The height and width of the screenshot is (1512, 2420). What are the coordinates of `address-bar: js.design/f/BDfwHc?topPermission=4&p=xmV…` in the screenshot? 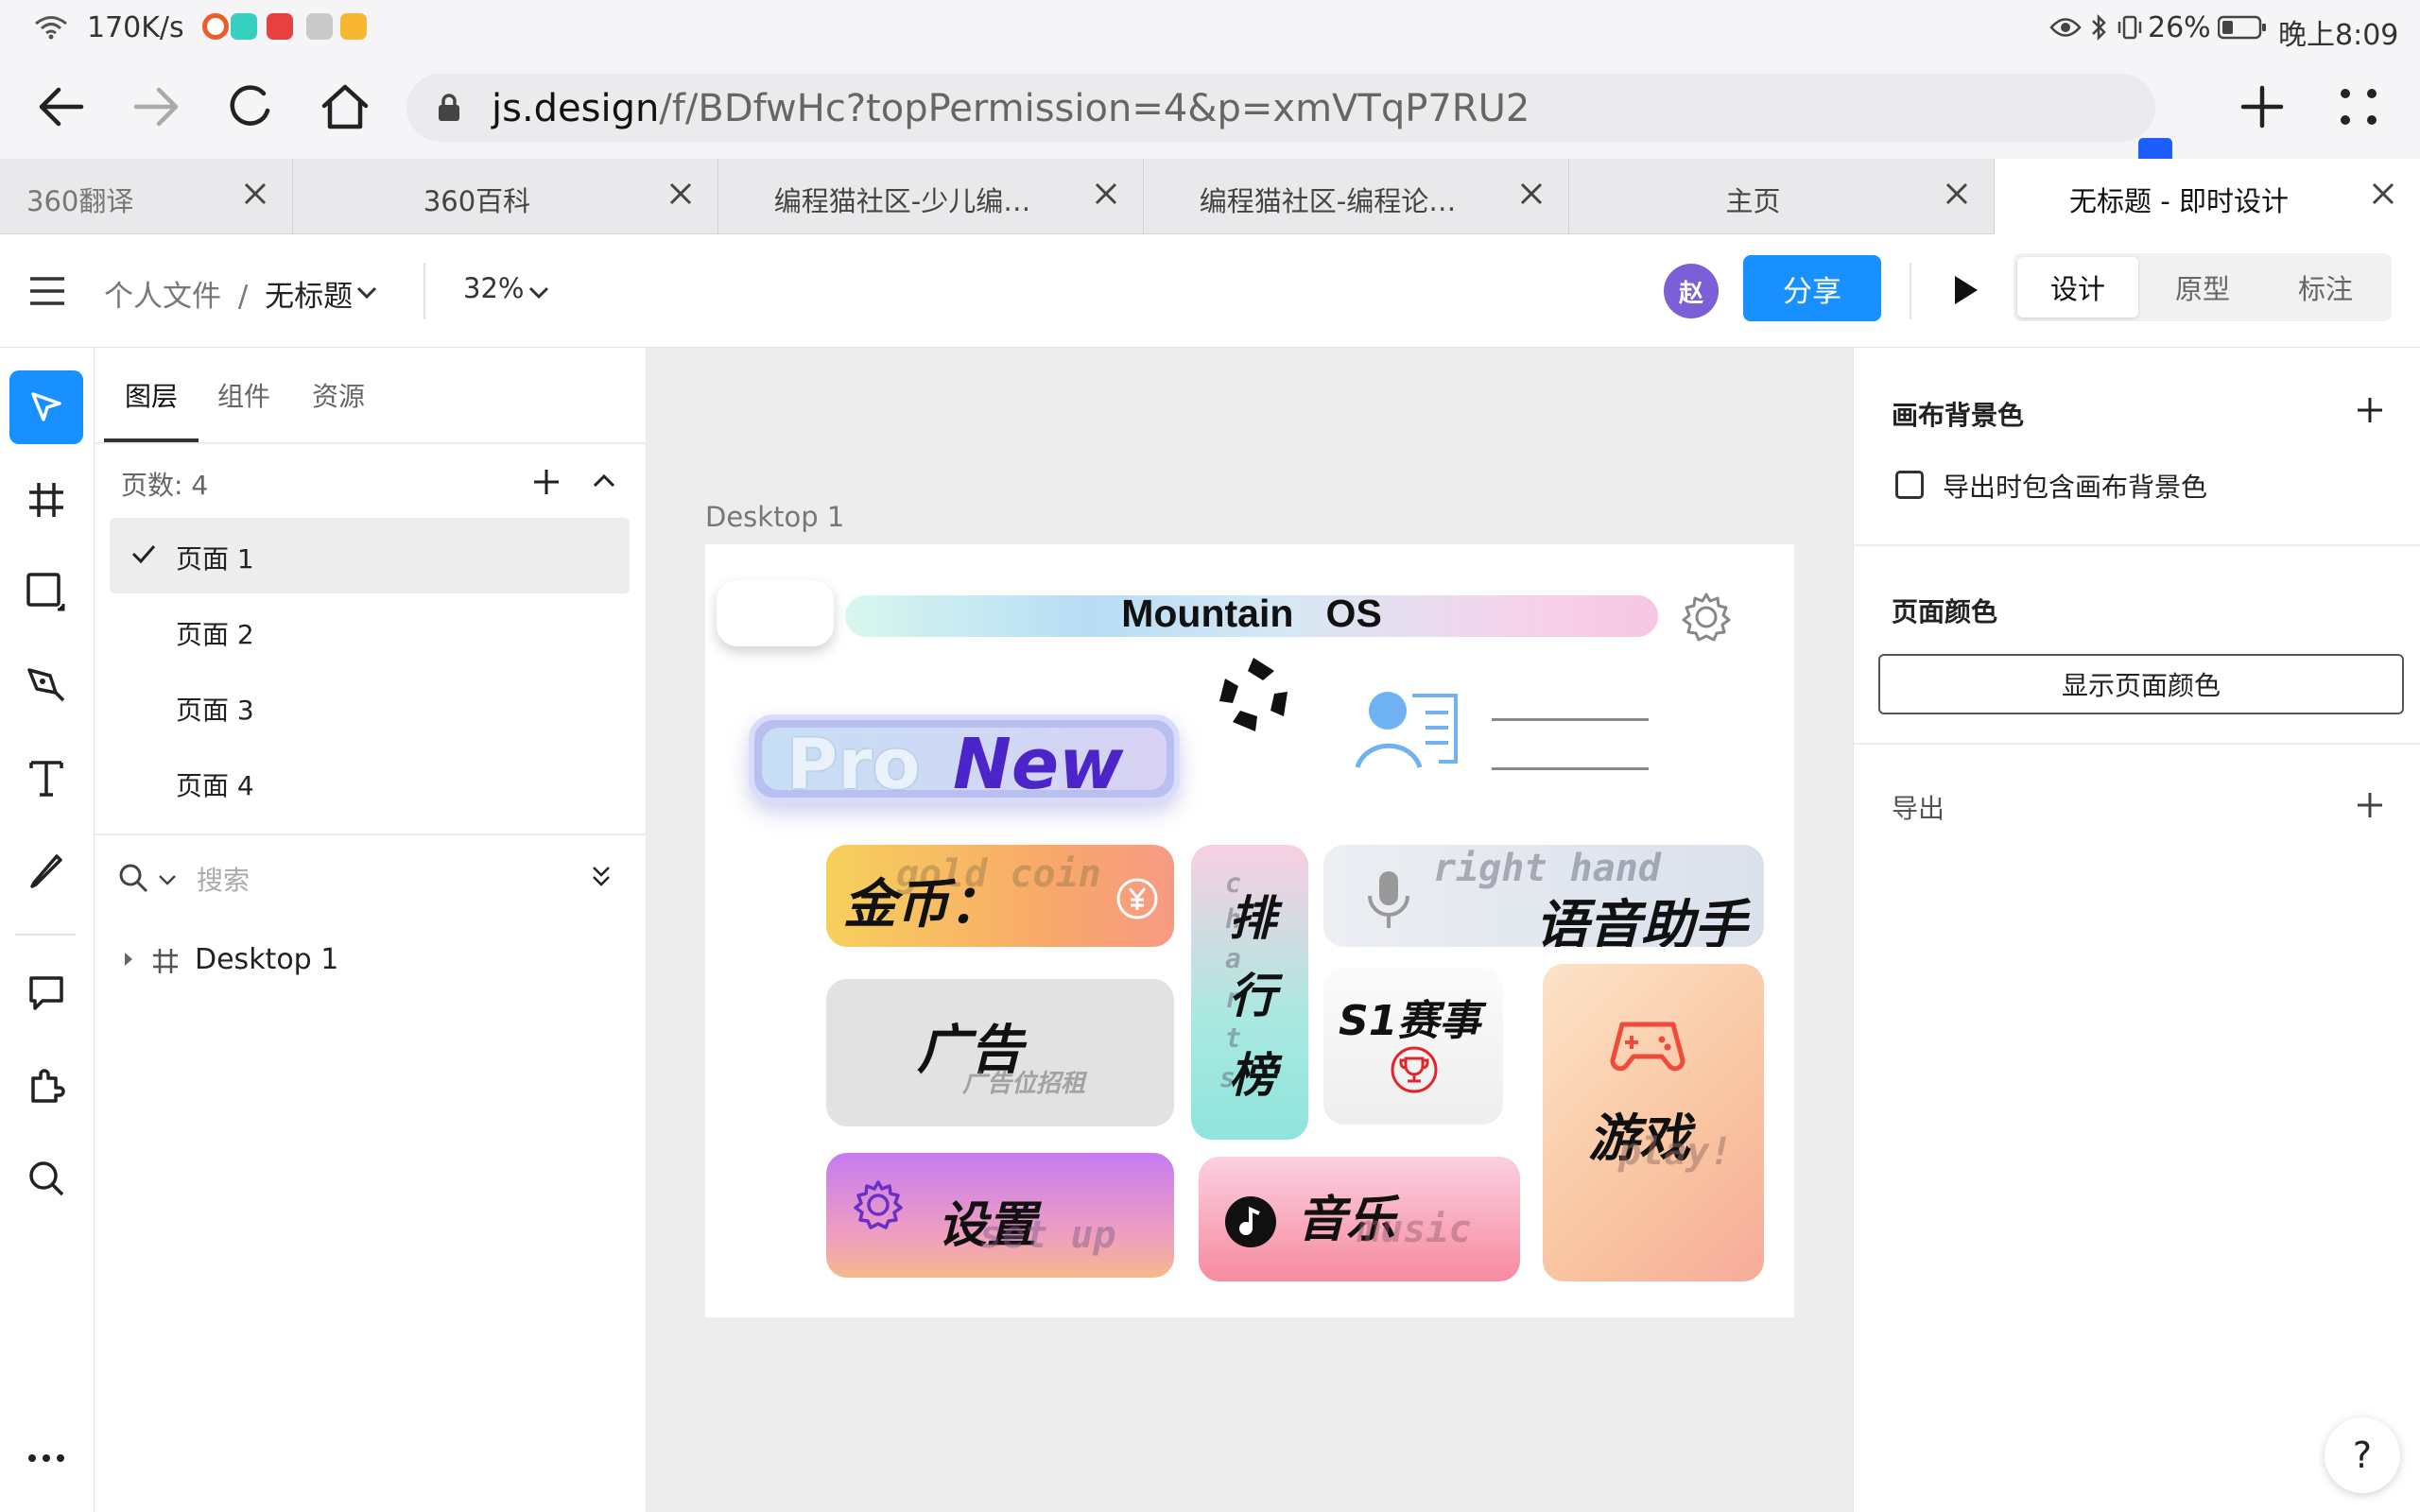 It's located at (1281, 108).